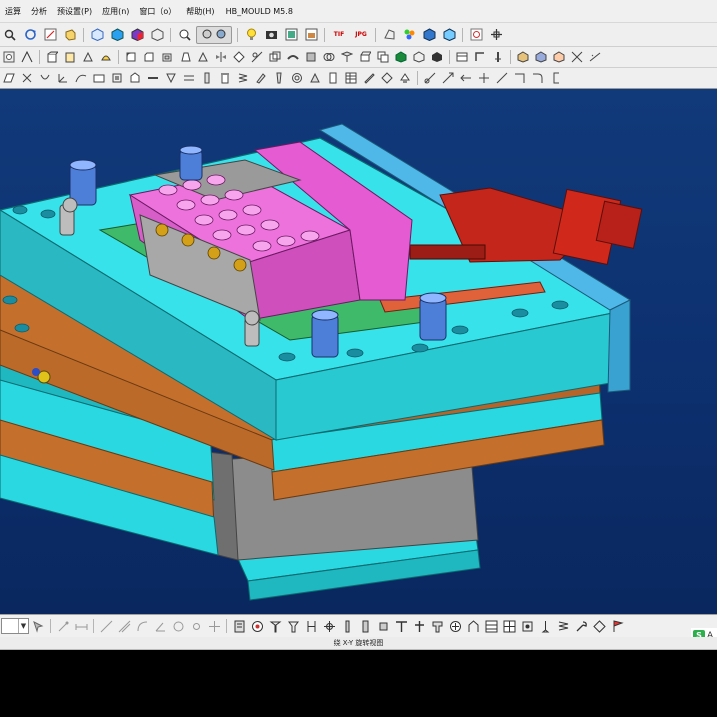  Describe the element at coordinates (329, 626) in the screenshot. I see `gear-icon` at that location.